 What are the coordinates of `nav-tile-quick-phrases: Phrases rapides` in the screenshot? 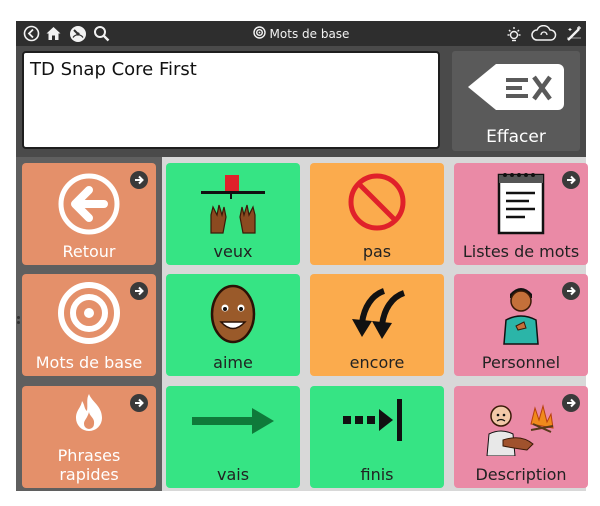 It's located at (89, 437).